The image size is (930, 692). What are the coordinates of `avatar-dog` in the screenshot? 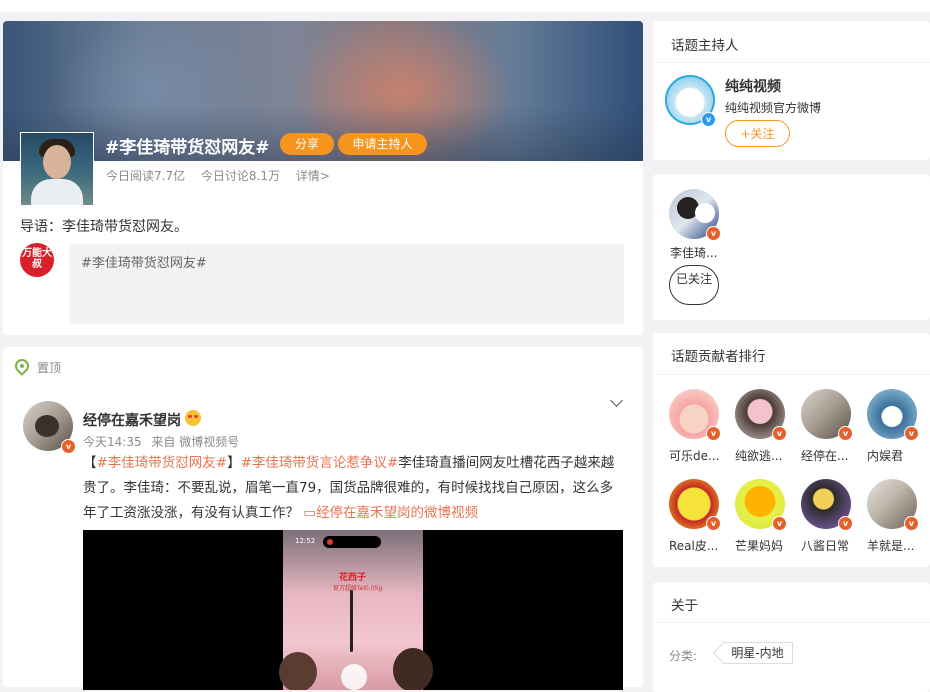 It's located at (705, 213).